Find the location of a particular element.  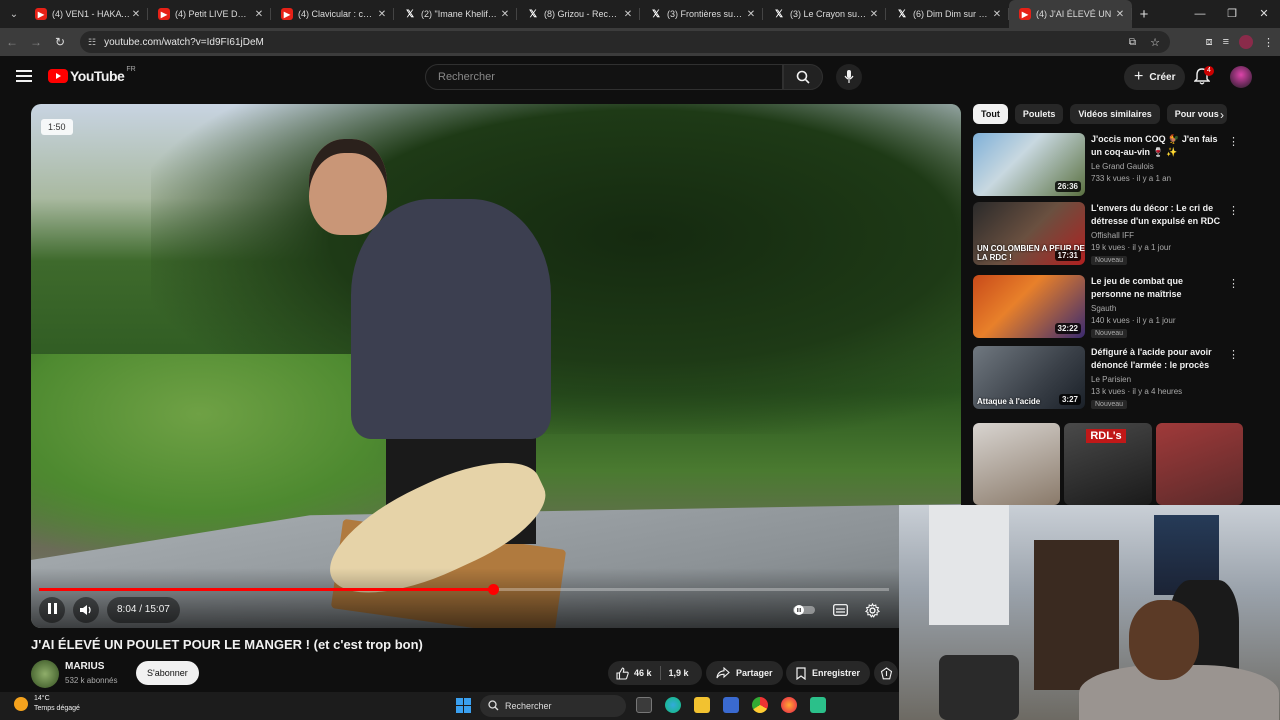

save-button: Enregistrer is located at coordinates (828, 673).